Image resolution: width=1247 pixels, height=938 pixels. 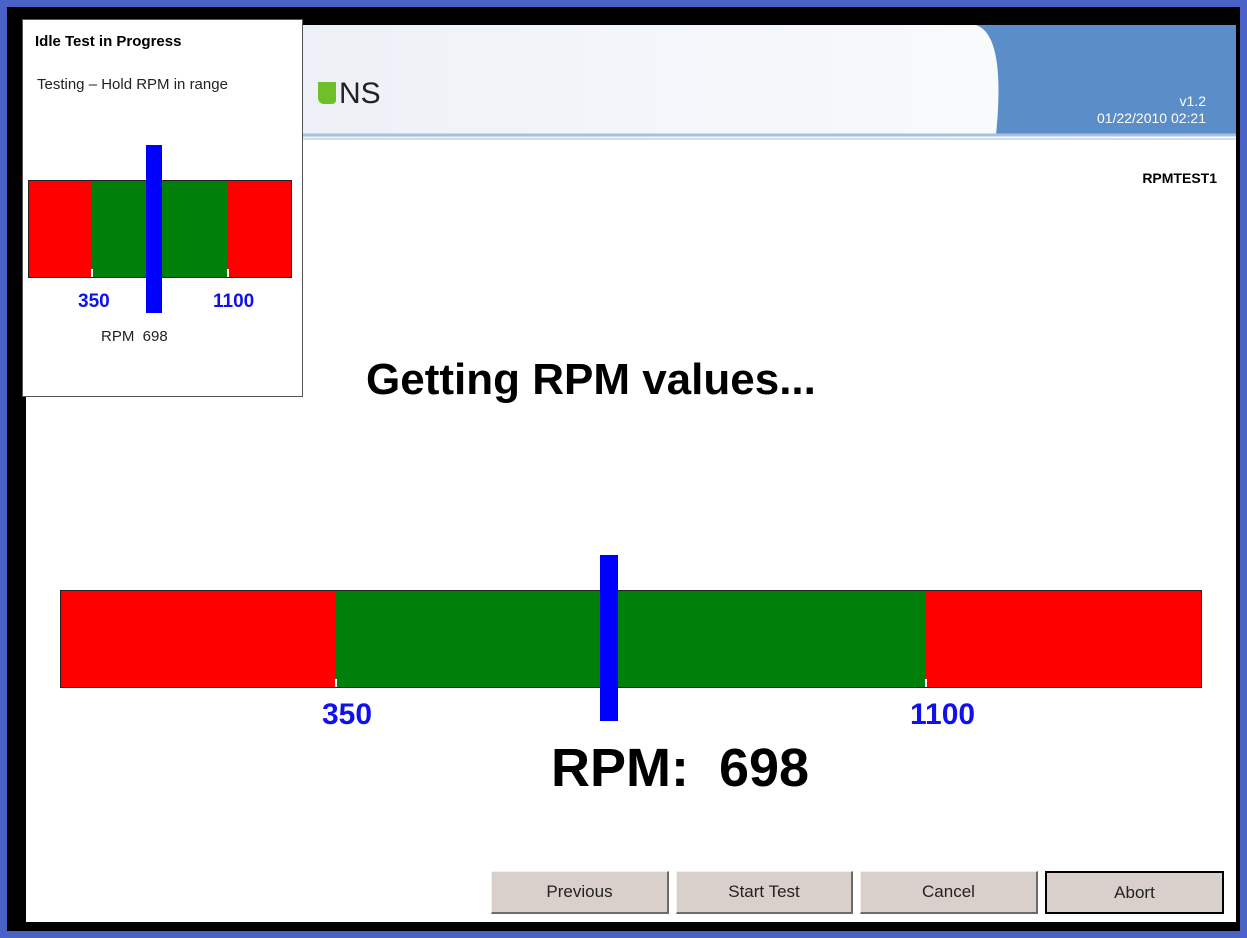 What do you see at coordinates (60, 229) in the screenshot?
I see `popup-gauge-low-zone` at bounding box center [60, 229].